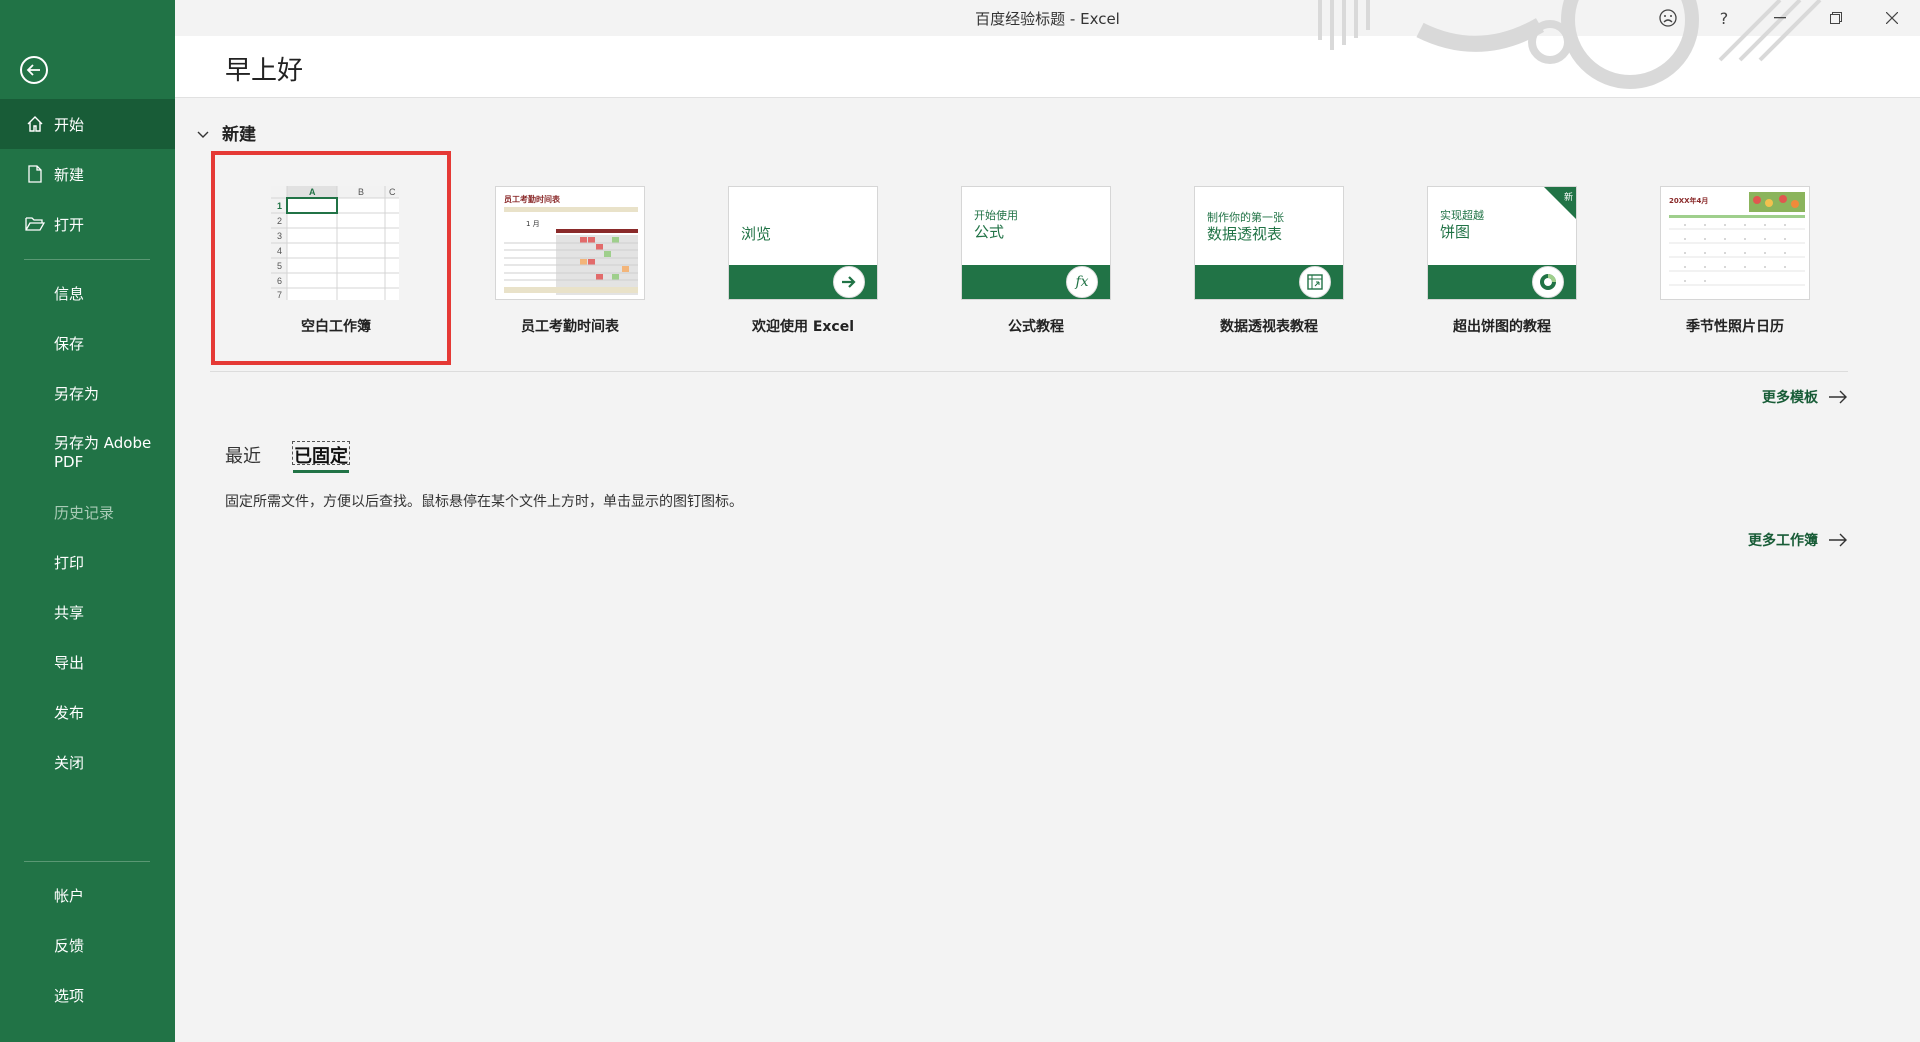 This screenshot has height=1042, width=1920. I want to click on sidebar-item-share: 共享, so click(87, 612).